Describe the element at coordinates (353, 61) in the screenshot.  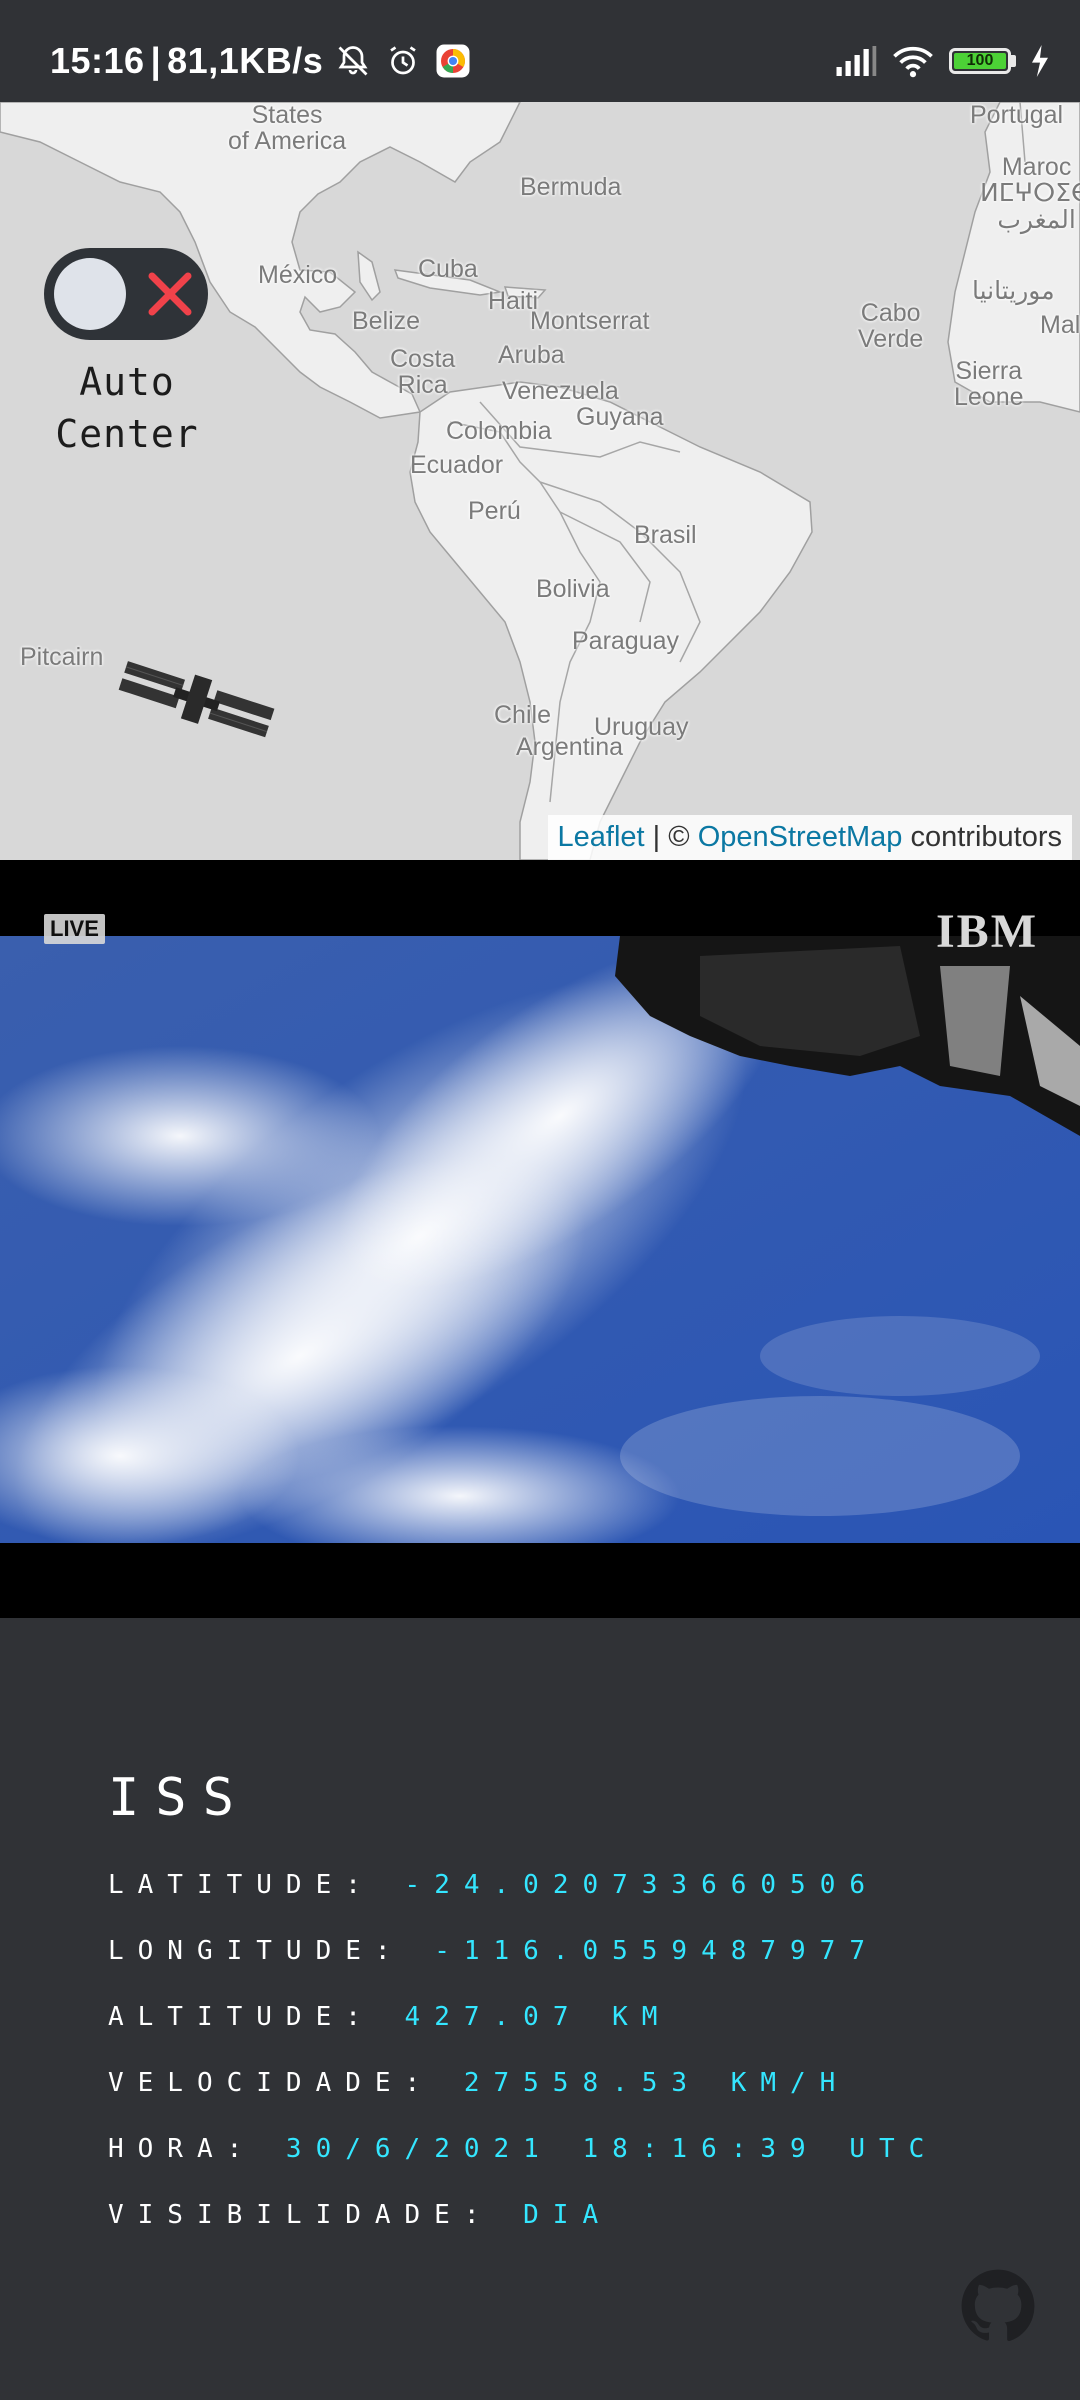
I see `notifications-off-icon` at that location.